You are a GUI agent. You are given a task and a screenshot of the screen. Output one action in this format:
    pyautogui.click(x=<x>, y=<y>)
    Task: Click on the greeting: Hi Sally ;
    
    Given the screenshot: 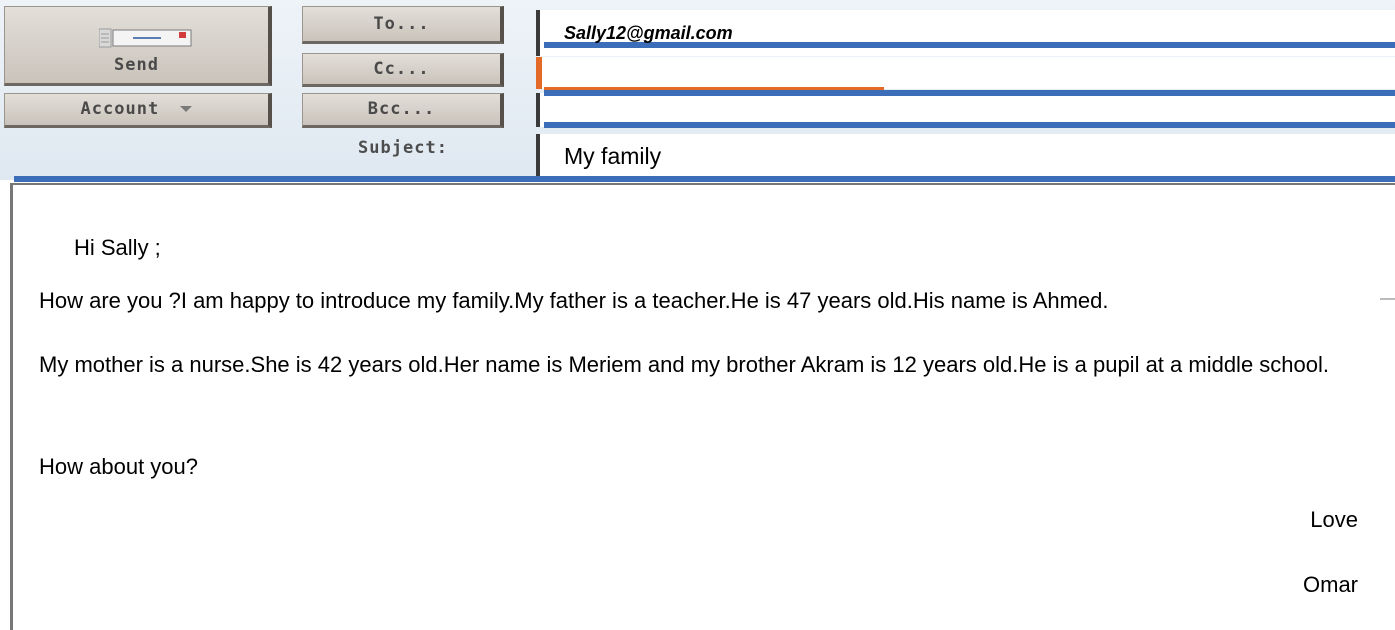 What is the action you would take?
    pyautogui.click(x=117, y=247)
    